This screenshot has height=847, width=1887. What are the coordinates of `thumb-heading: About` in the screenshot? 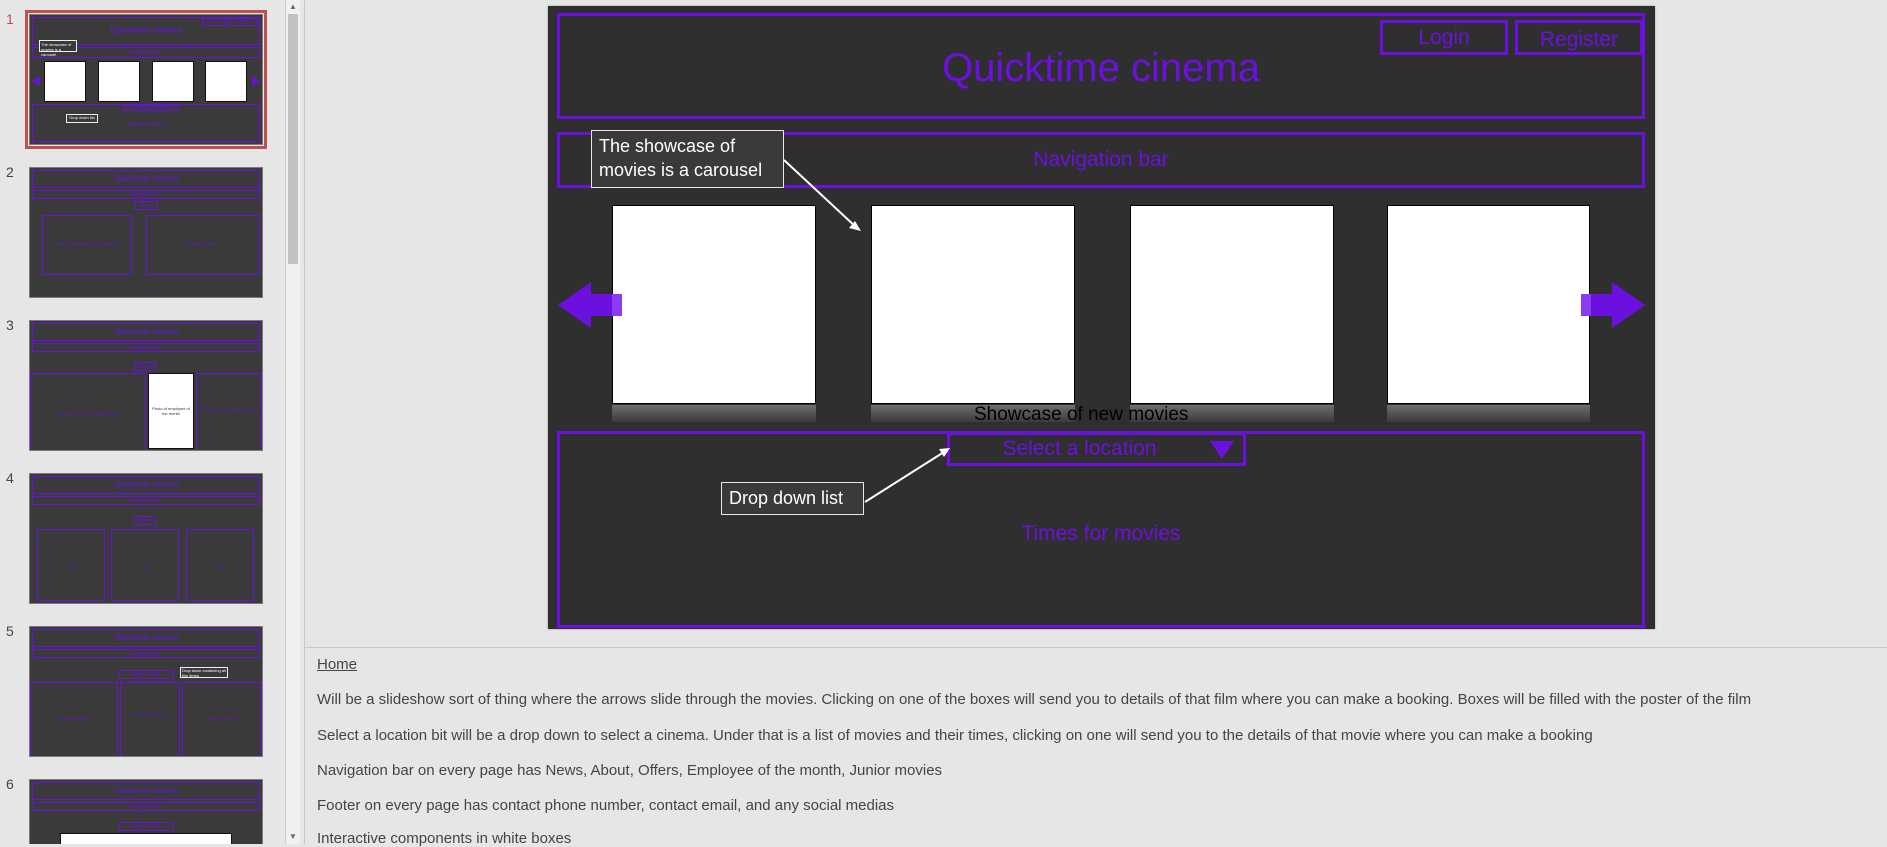 It's located at (146, 205).